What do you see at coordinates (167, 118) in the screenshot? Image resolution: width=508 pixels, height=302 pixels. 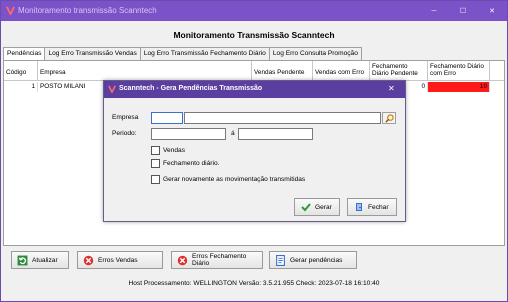 I see `empresa-code-input` at bounding box center [167, 118].